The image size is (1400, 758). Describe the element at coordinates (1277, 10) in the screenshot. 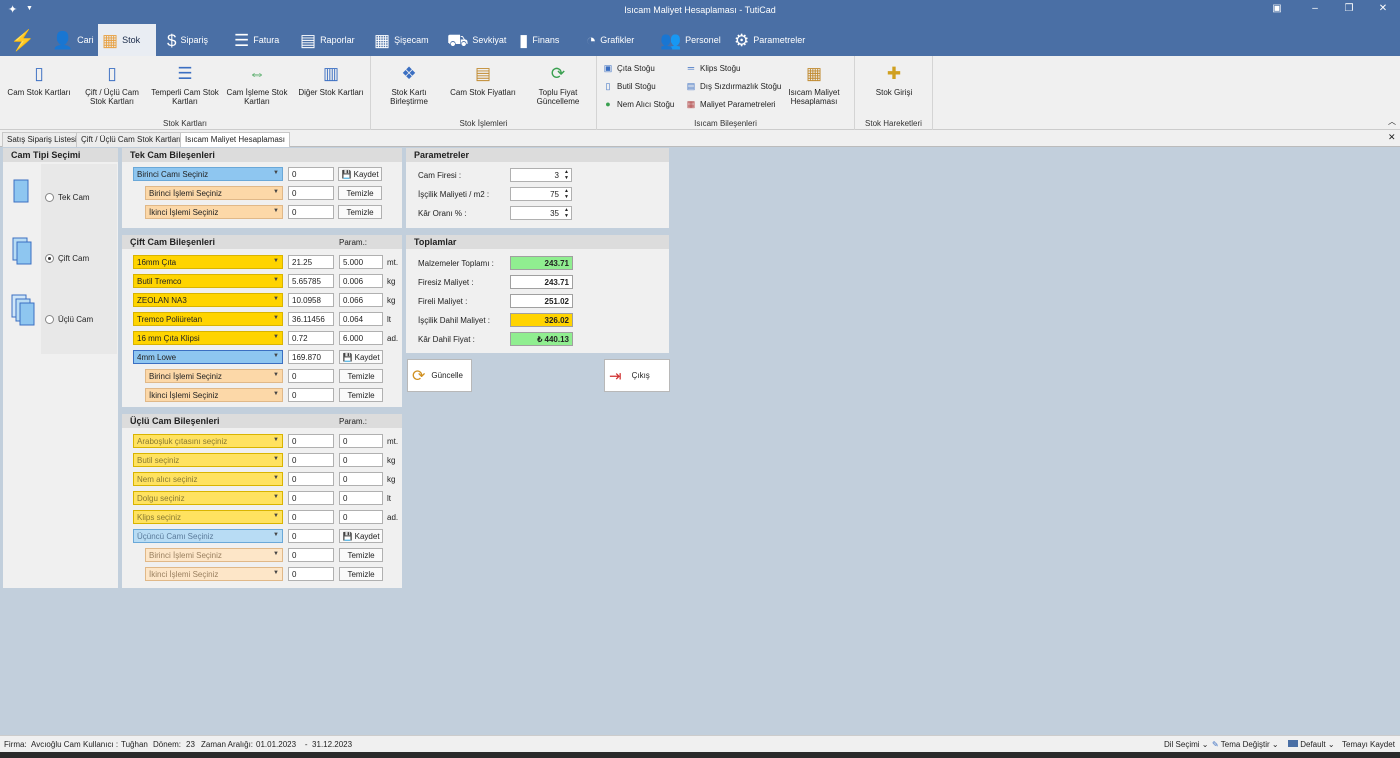

I see `restore-layout-icon: ▣` at that location.